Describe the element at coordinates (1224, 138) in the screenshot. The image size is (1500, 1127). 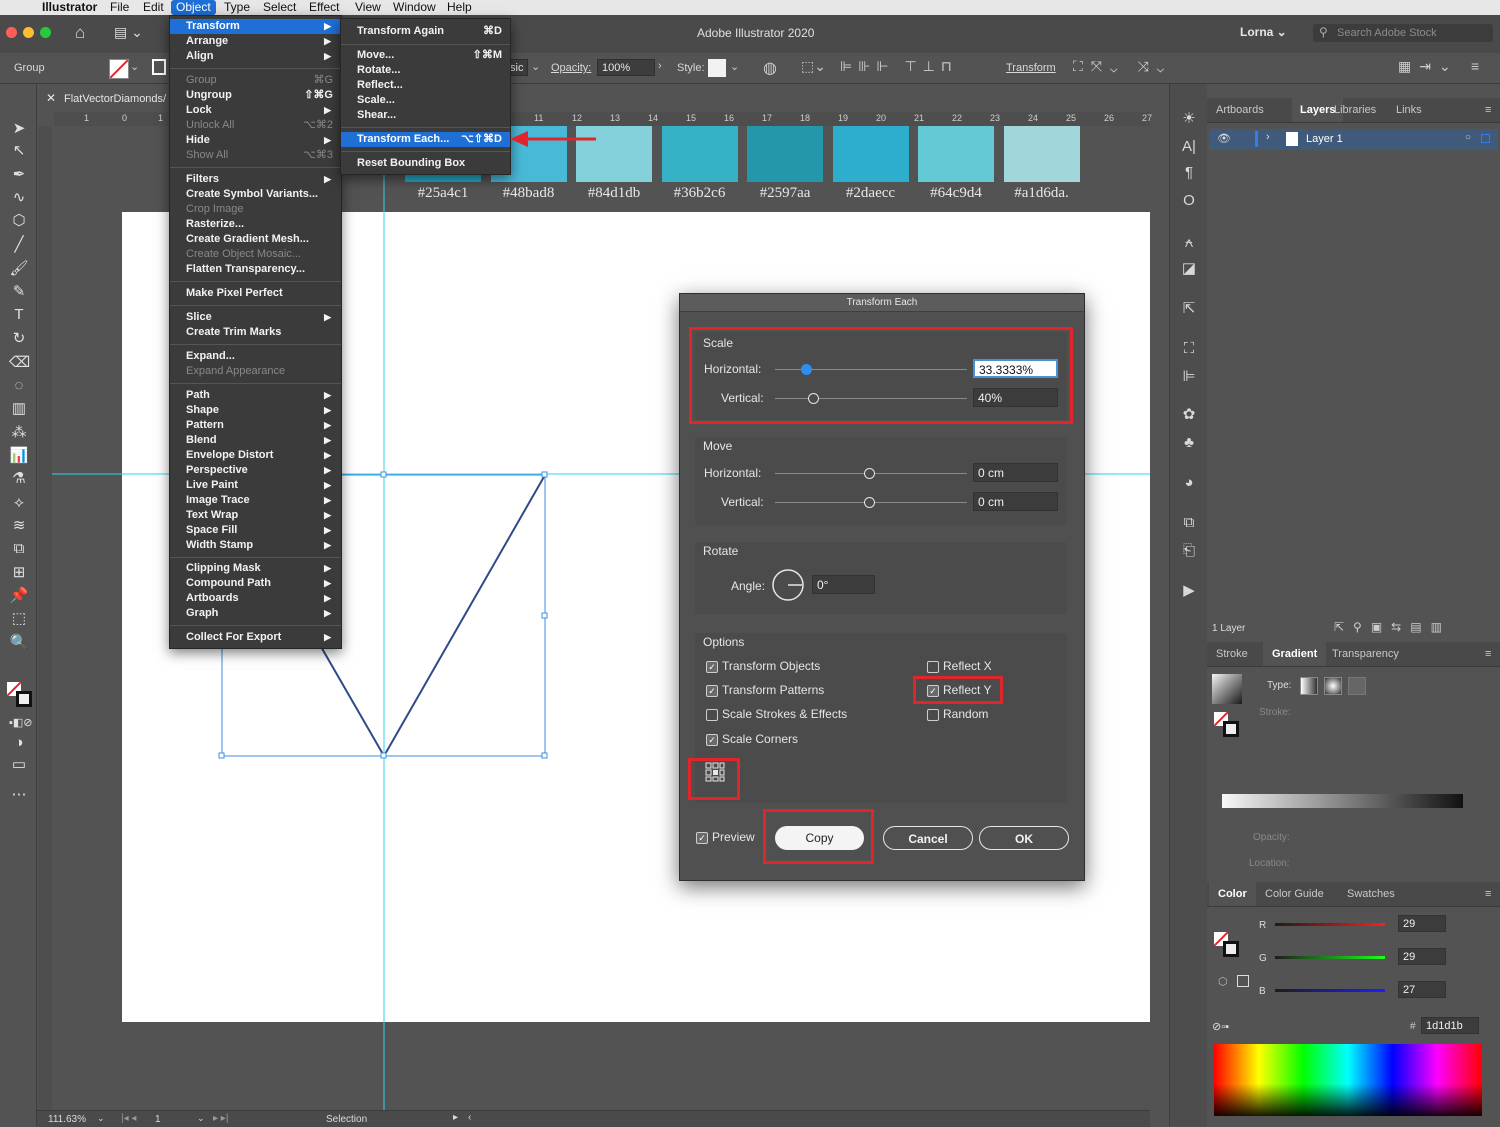
I see `visibility-eye-icon: 👁` at that location.